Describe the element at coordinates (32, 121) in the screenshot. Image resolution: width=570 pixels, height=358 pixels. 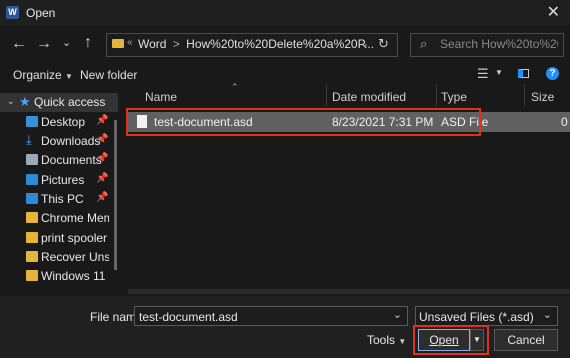
I see `desktop-icon` at that location.